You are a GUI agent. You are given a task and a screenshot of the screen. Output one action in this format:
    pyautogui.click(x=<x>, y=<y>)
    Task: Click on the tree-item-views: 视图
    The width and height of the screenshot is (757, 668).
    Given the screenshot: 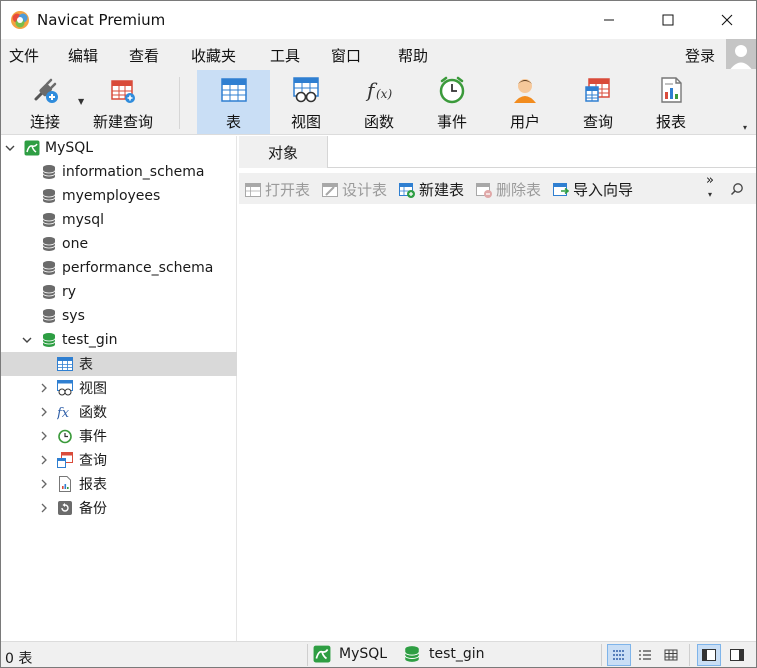 What is the action you would take?
    pyautogui.click(x=119, y=388)
    